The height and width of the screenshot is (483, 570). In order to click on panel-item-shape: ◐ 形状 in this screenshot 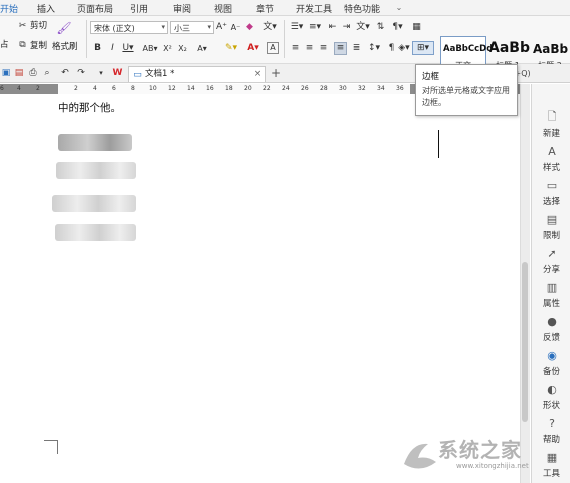, I will do `click(551, 397)`.